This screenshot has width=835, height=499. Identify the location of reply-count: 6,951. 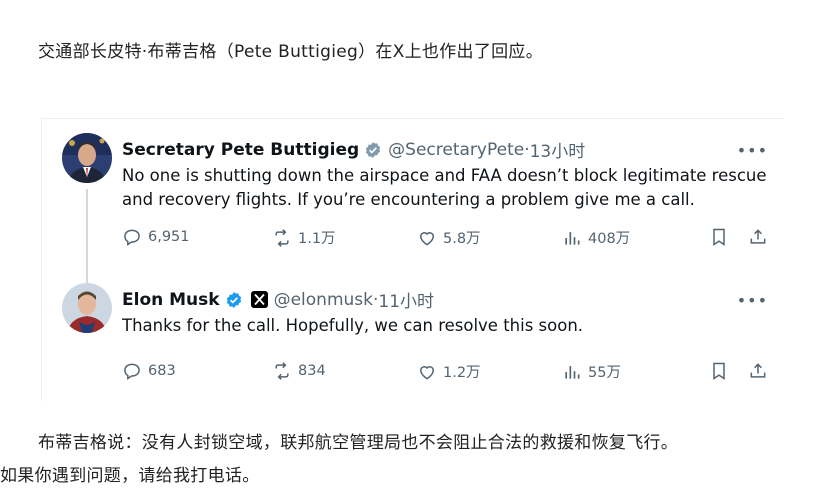
(169, 237).